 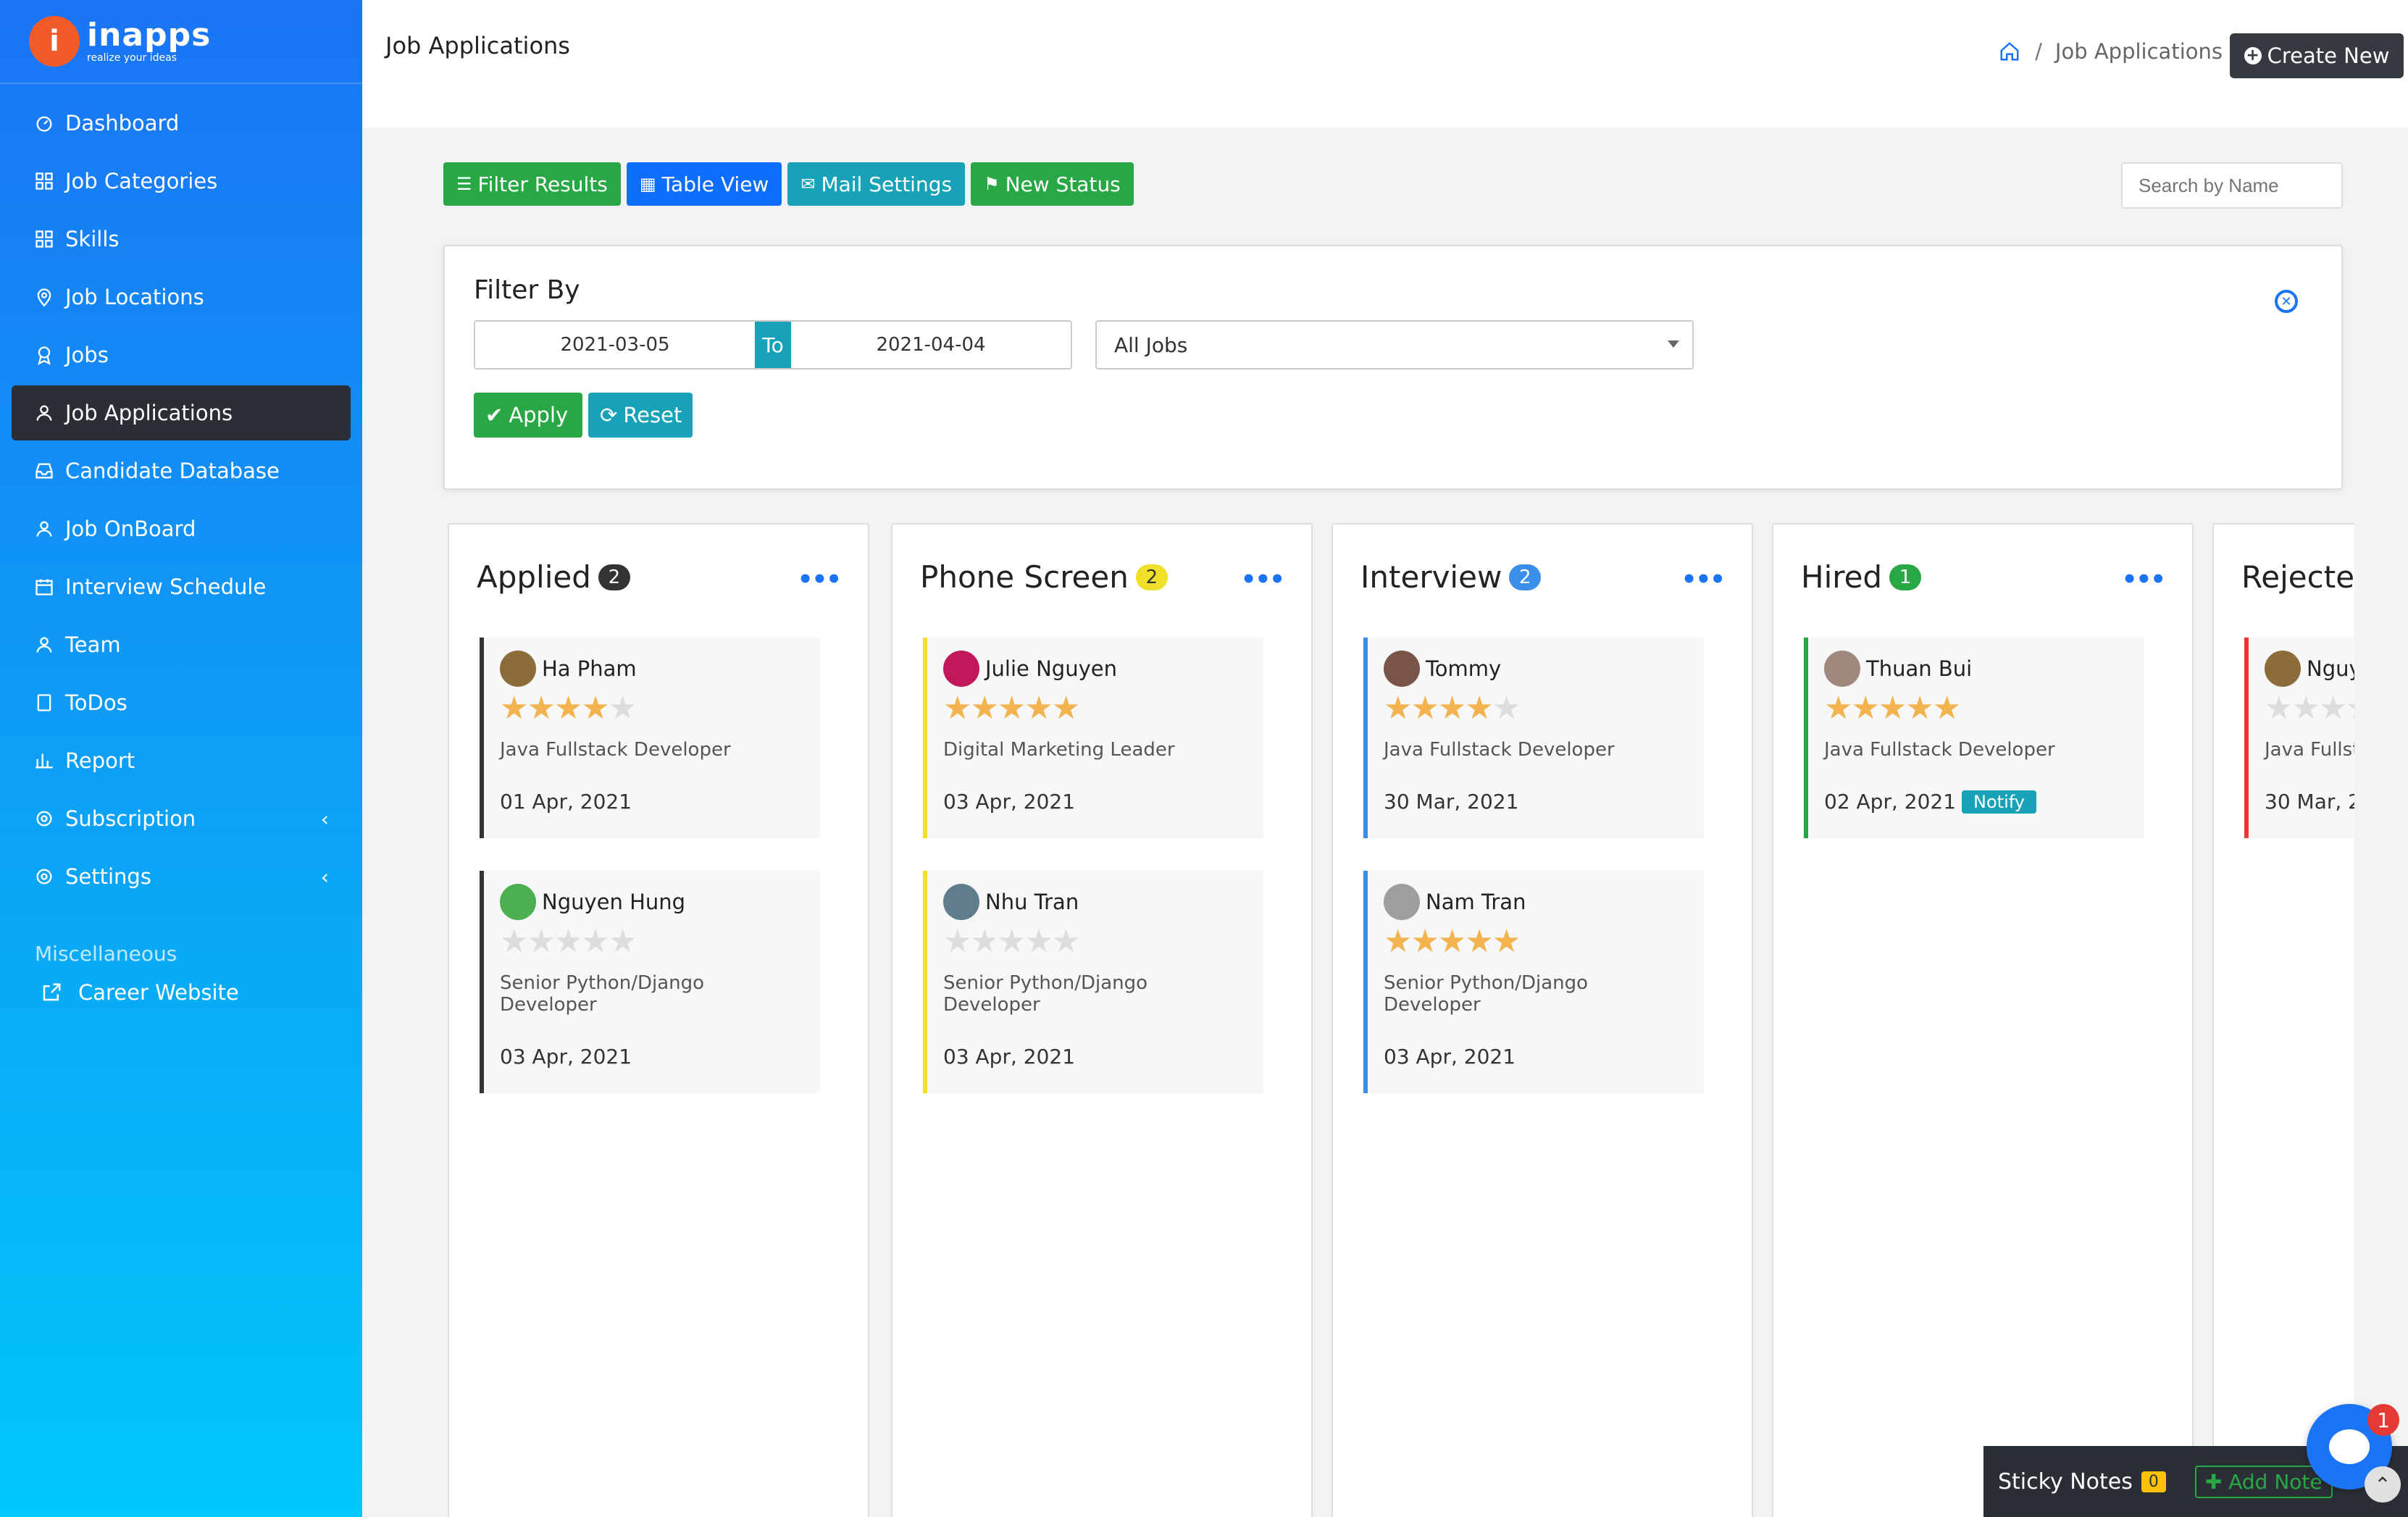 What do you see at coordinates (961, 902) in the screenshot?
I see `avatar` at bounding box center [961, 902].